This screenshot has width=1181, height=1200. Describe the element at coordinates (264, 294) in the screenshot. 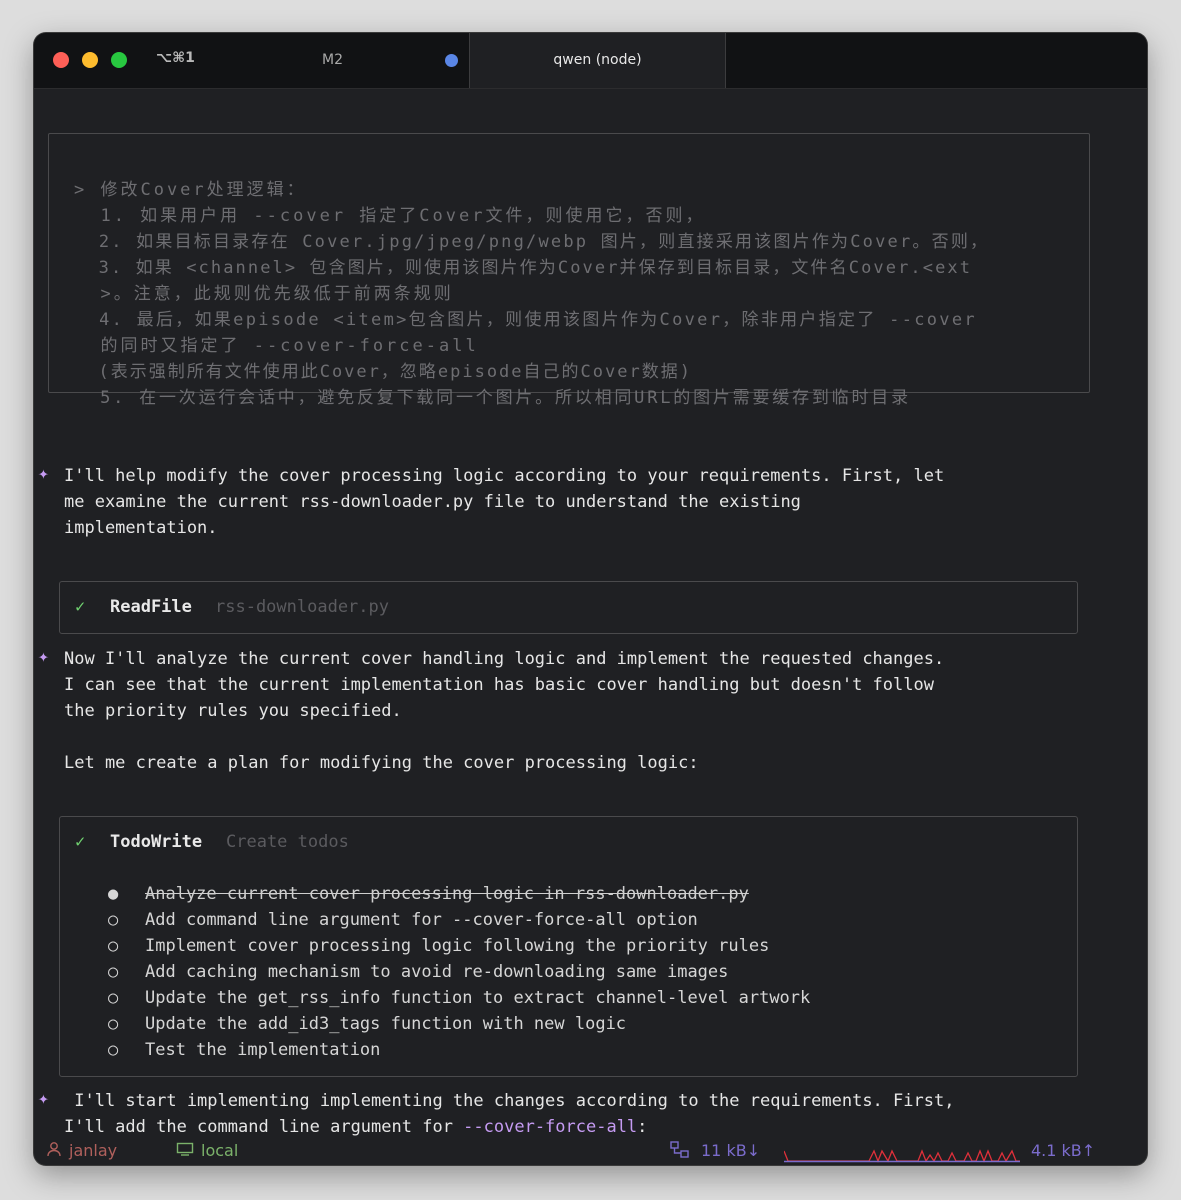

I see `prompt-line: >。注意，此规则优先级低于前两条规则` at that location.